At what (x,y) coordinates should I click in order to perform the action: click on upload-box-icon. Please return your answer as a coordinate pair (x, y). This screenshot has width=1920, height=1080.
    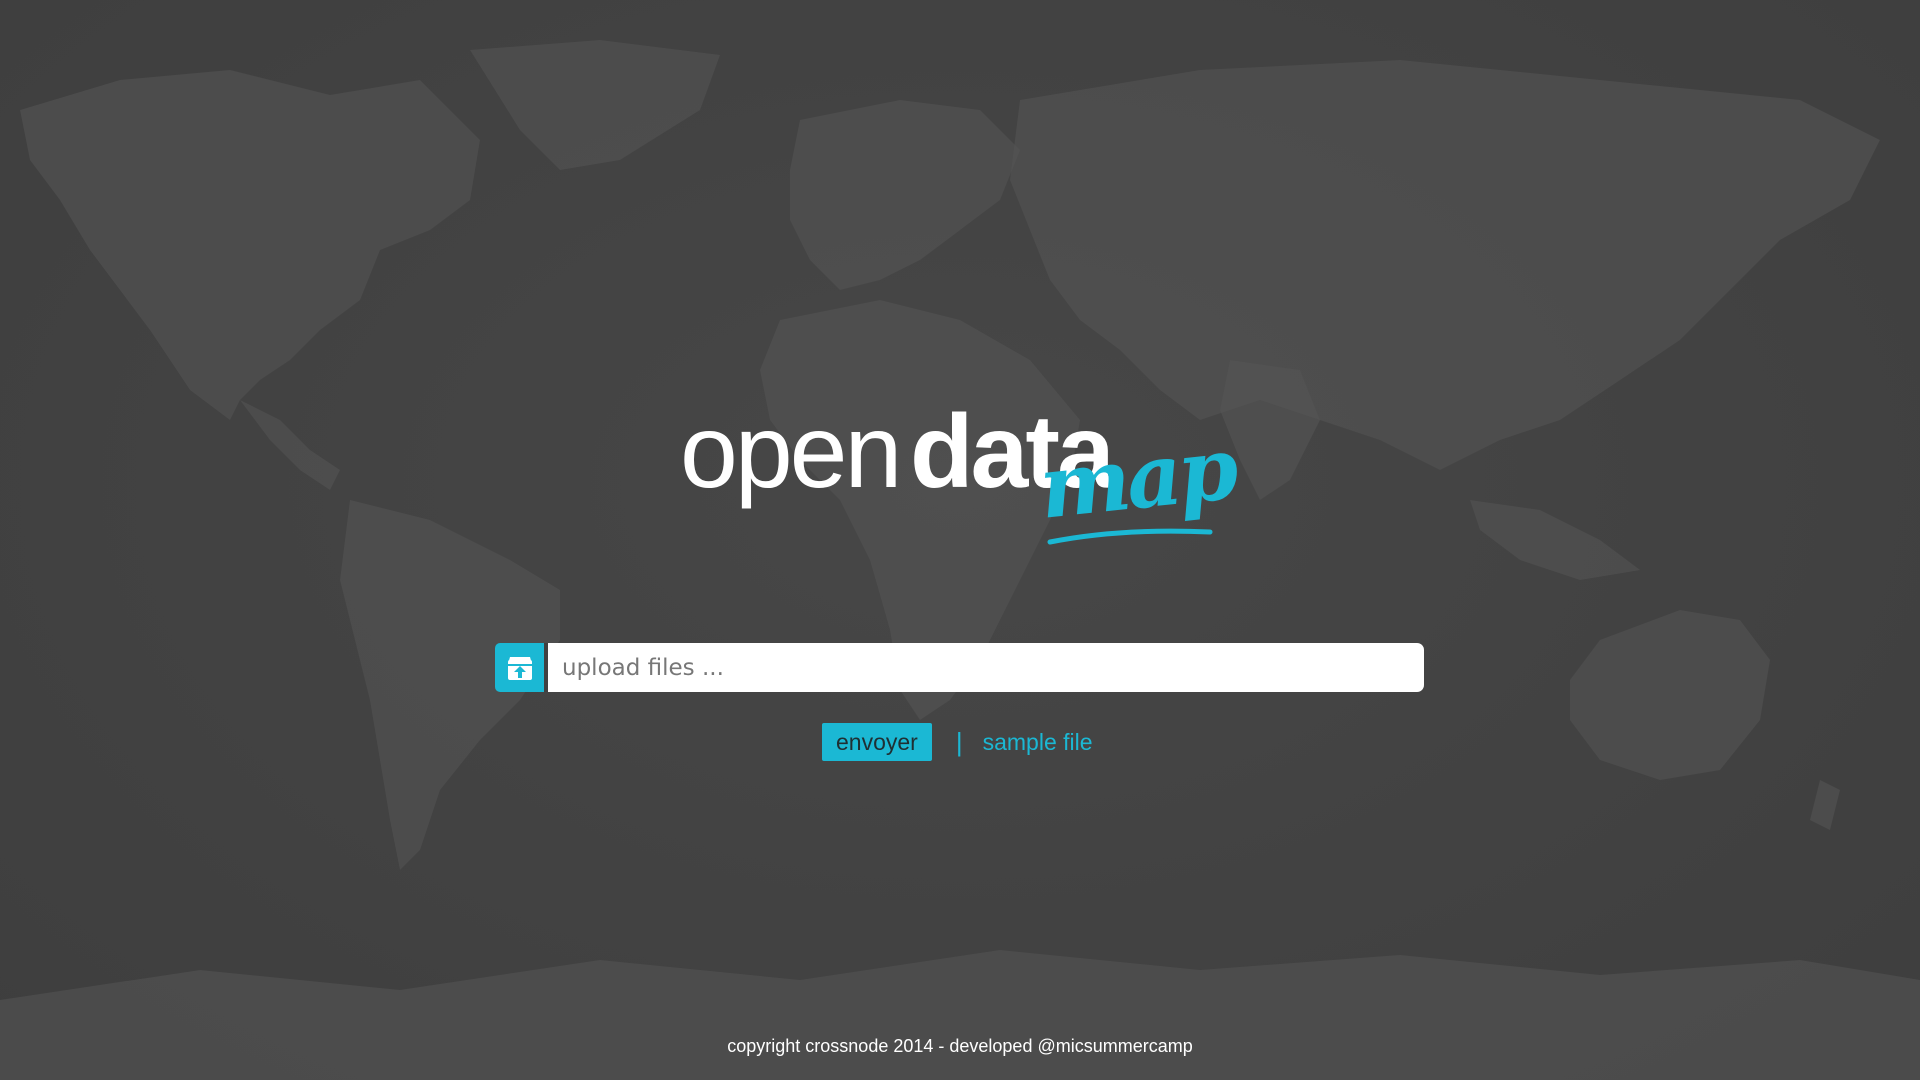
    Looking at the image, I should click on (519, 668).